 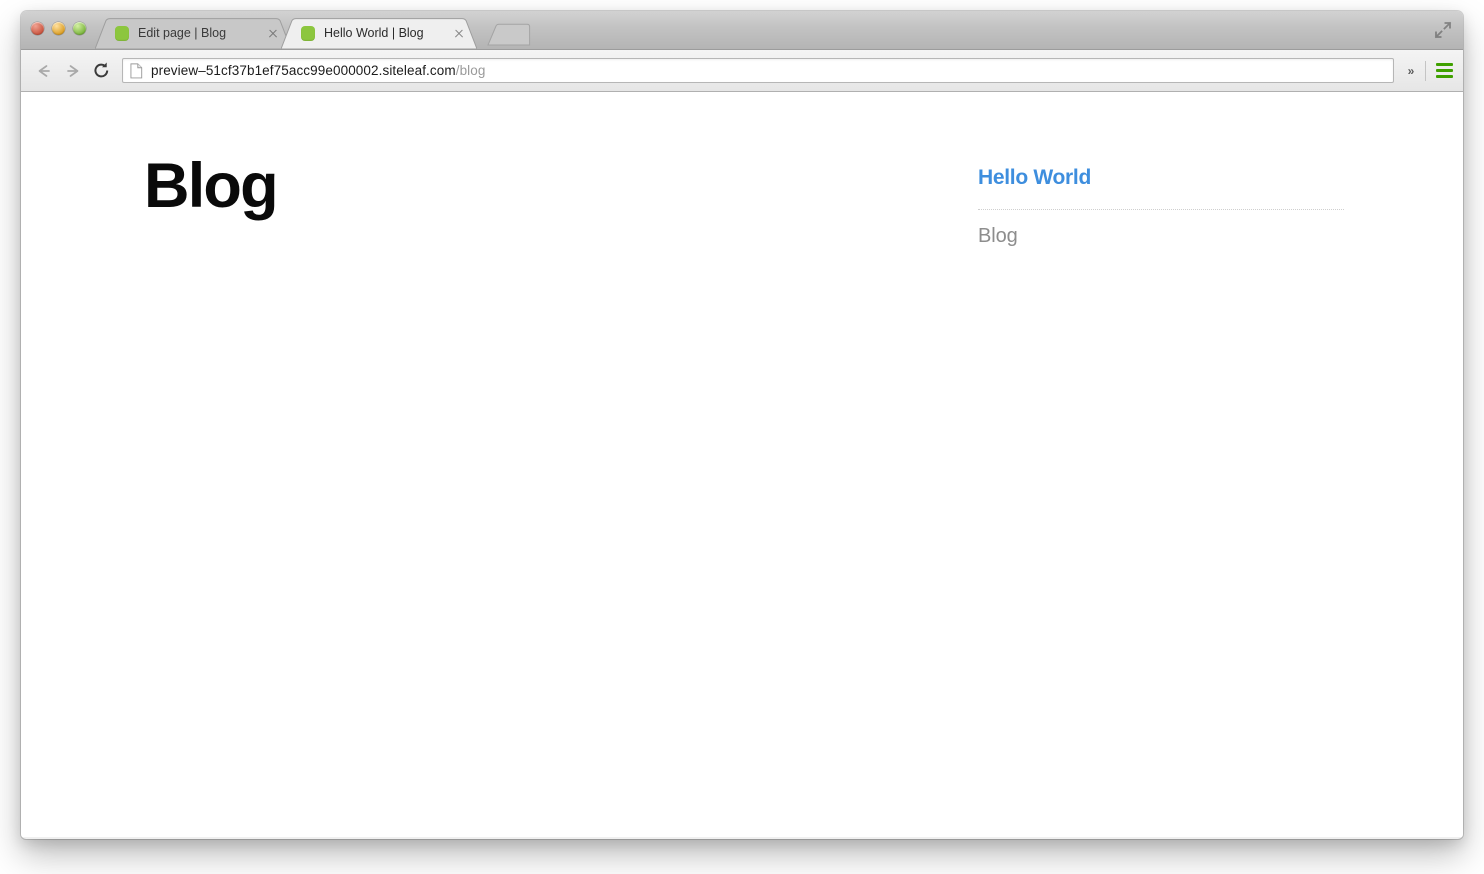 What do you see at coordinates (1161, 178) in the screenshot?
I see `post-title-link: Hello World` at bounding box center [1161, 178].